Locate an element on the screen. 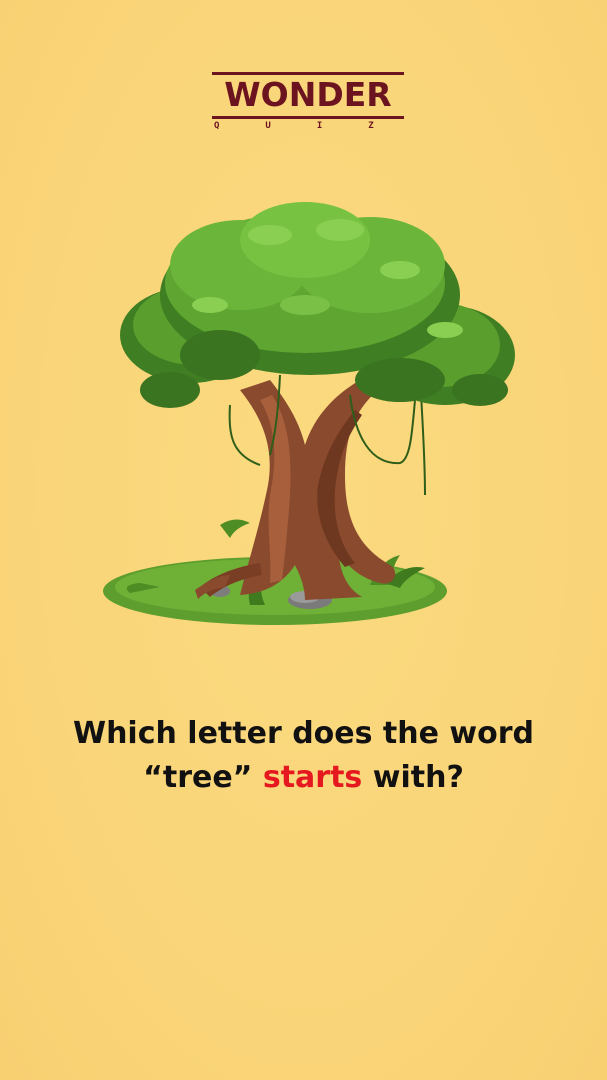  logo-wordmark: WONDER is located at coordinates (308, 94).